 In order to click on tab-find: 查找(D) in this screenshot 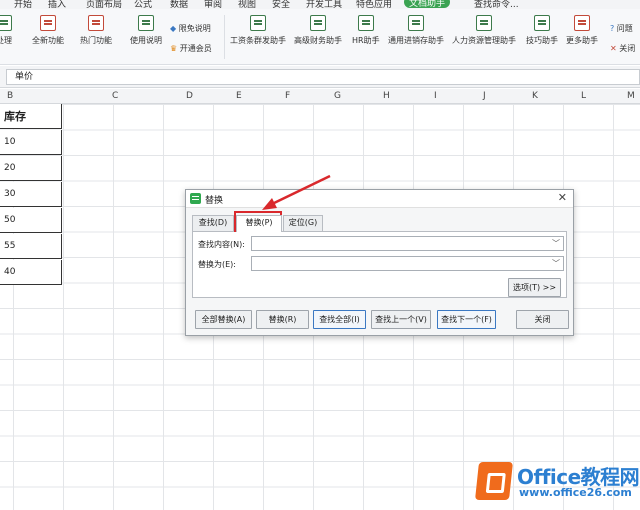, I will do `click(213, 223)`.